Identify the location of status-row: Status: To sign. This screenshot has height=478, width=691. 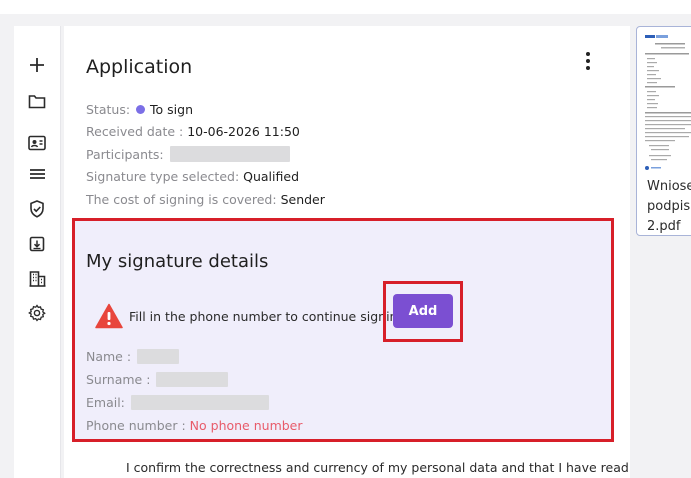
(139, 109).